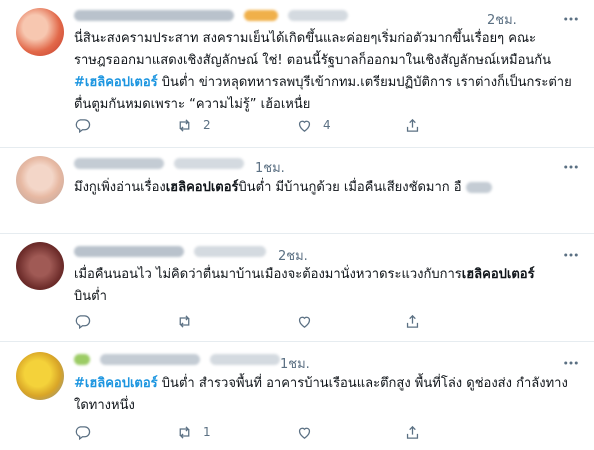 The image size is (594, 450). I want to click on like-button: 4, so click(313, 125).